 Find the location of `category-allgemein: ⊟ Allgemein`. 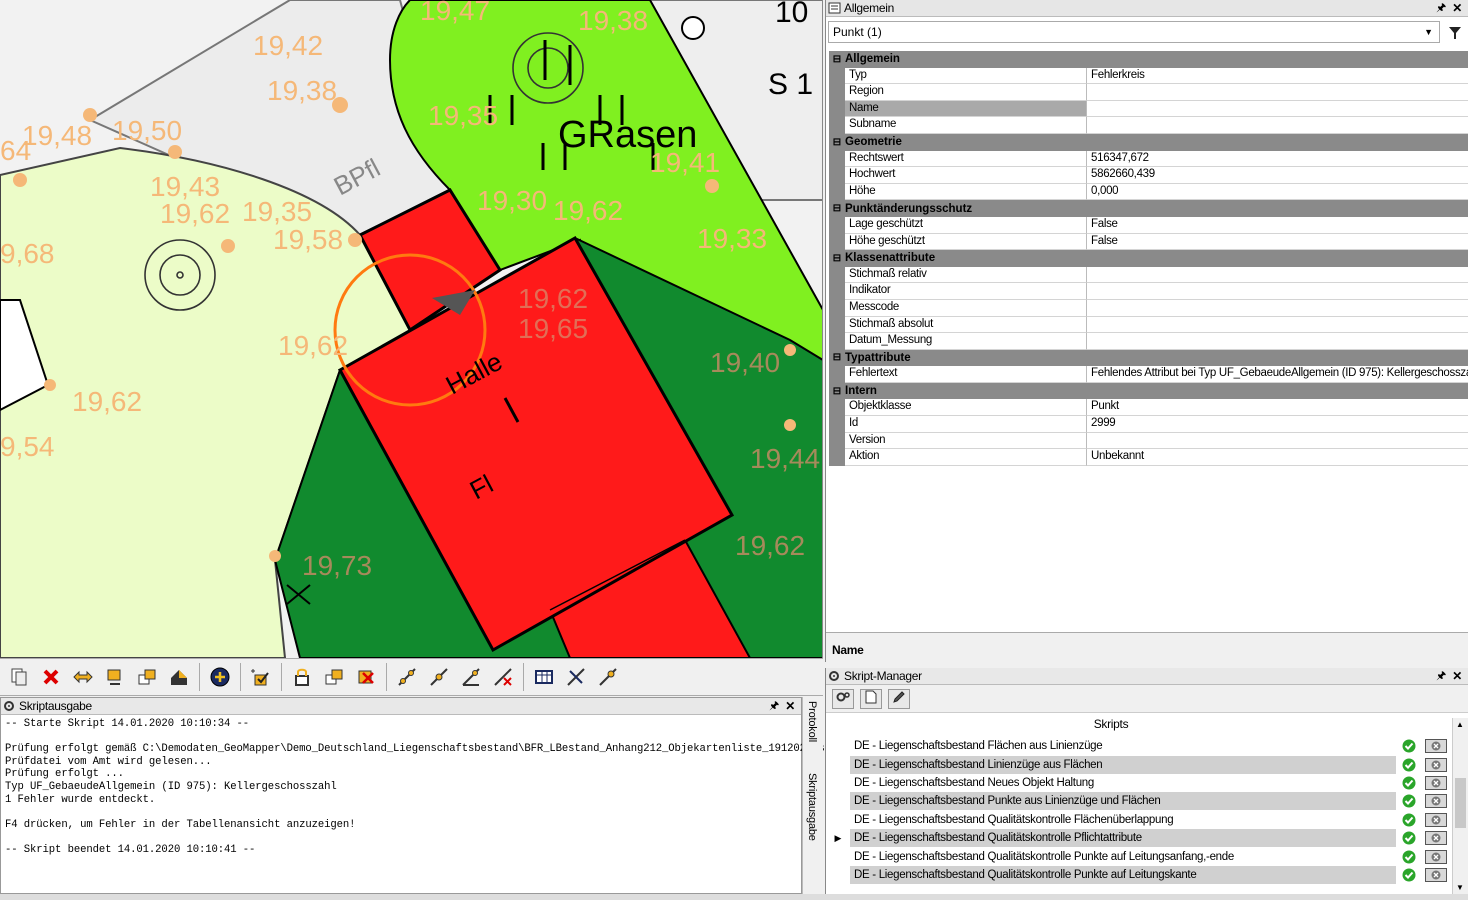

category-allgemein: ⊟ Allgemein is located at coordinates (1148, 59).